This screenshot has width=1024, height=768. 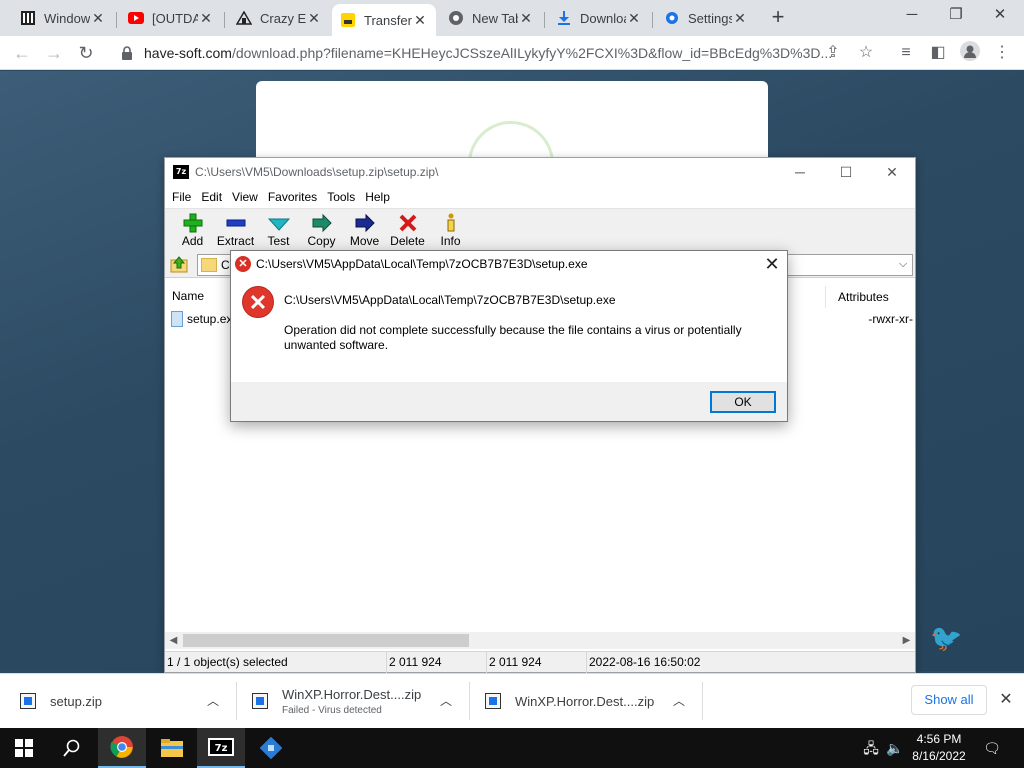 I want to click on file-attributes: -rwxr-xr-, so click(x=890, y=319).